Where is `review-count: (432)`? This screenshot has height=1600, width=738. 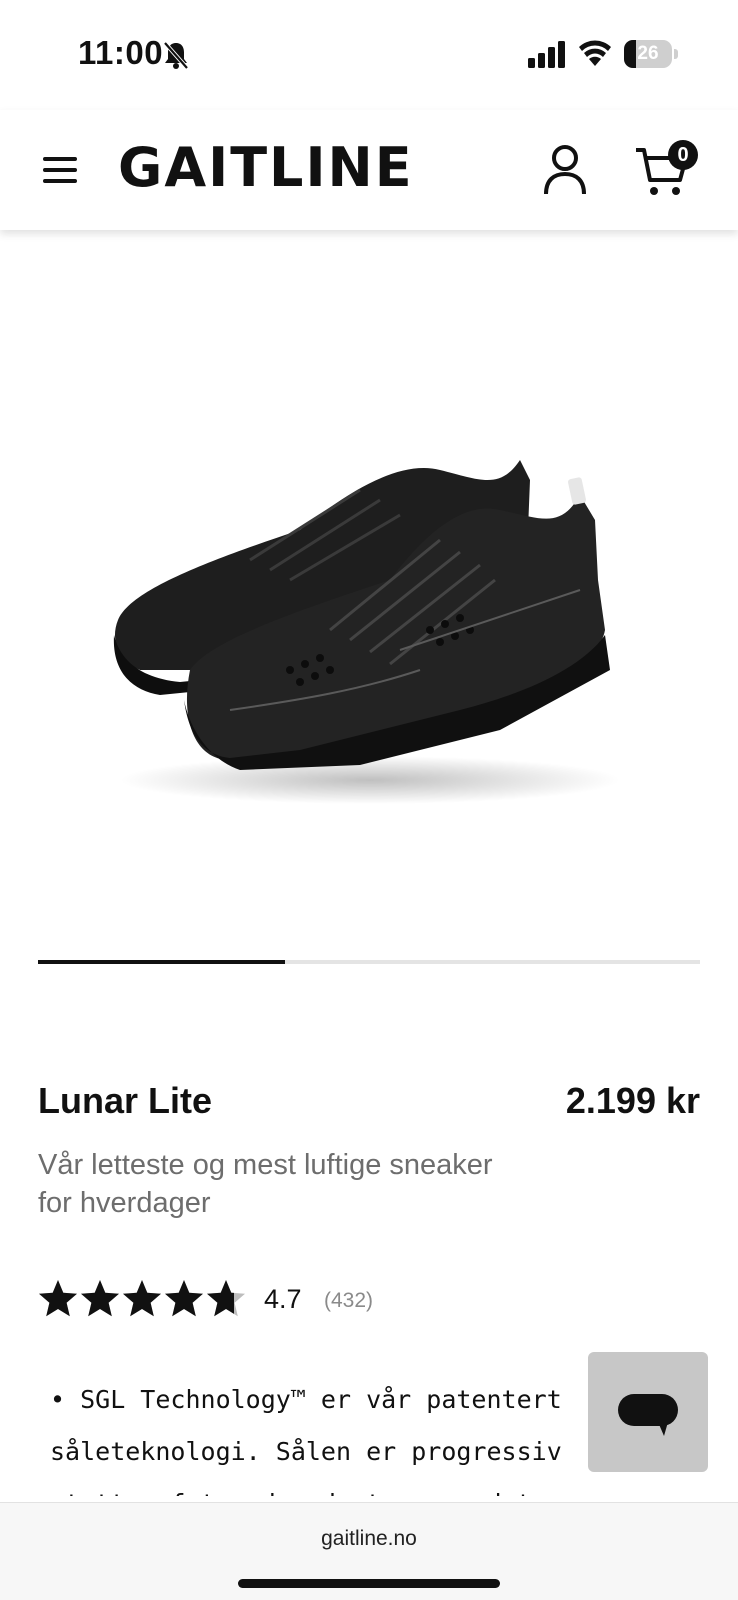
review-count: (432) is located at coordinates (348, 1301).